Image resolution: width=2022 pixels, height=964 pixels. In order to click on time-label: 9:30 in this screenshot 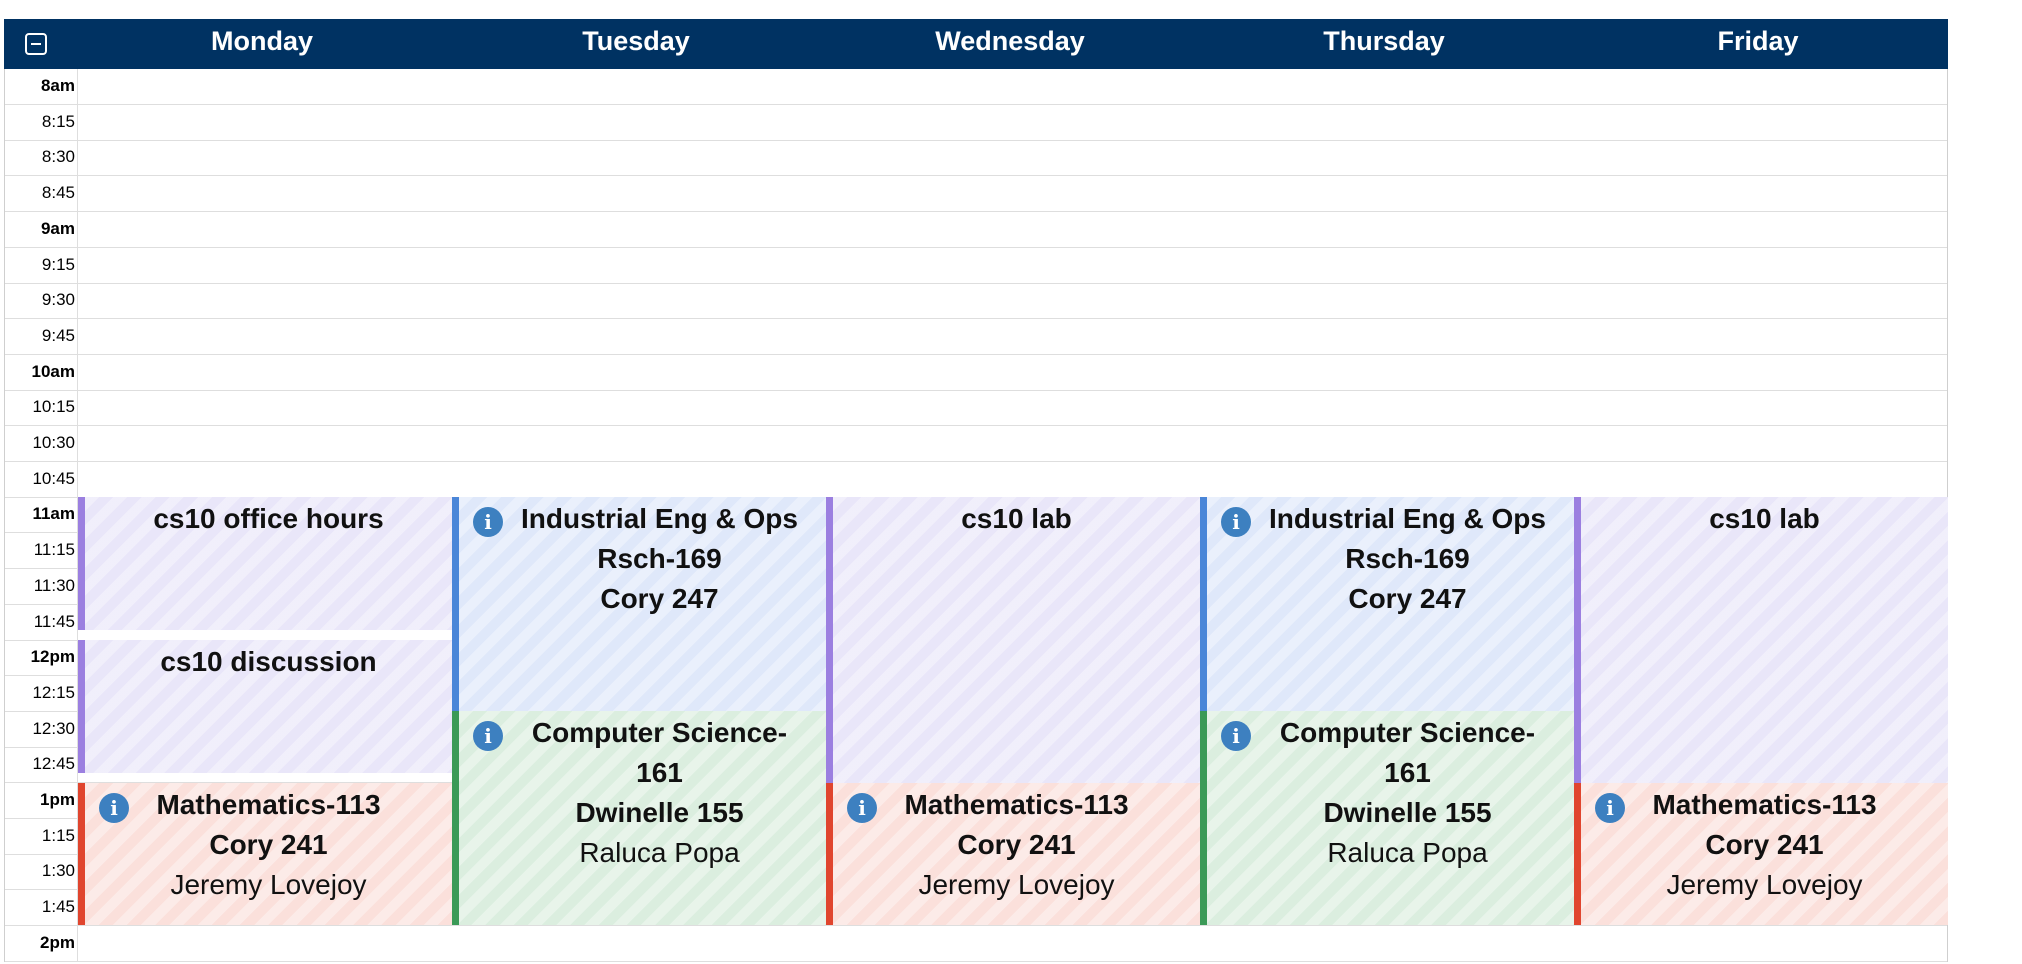, I will do `click(58, 299)`.